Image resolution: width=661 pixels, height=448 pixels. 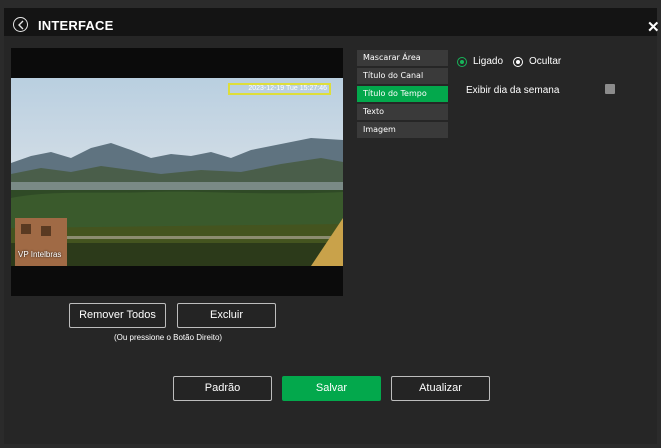 I want to click on default-button: Padrão, so click(x=222, y=388).